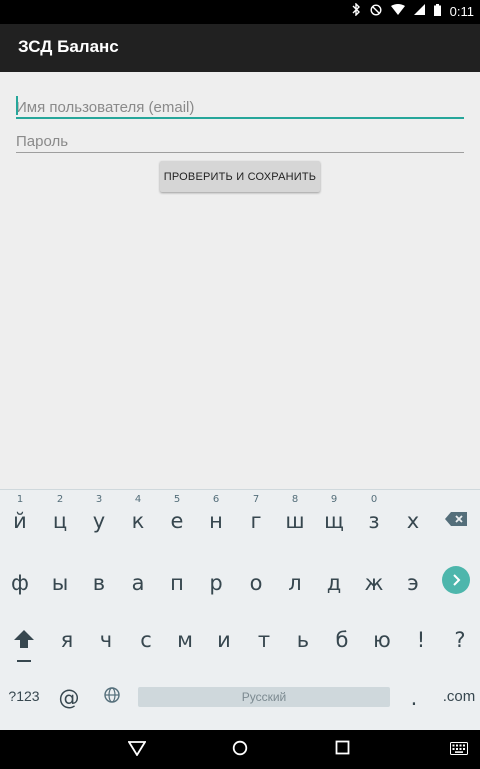 This screenshot has height=769, width=480. I want to click on email-field-underline, so click(240, 118).